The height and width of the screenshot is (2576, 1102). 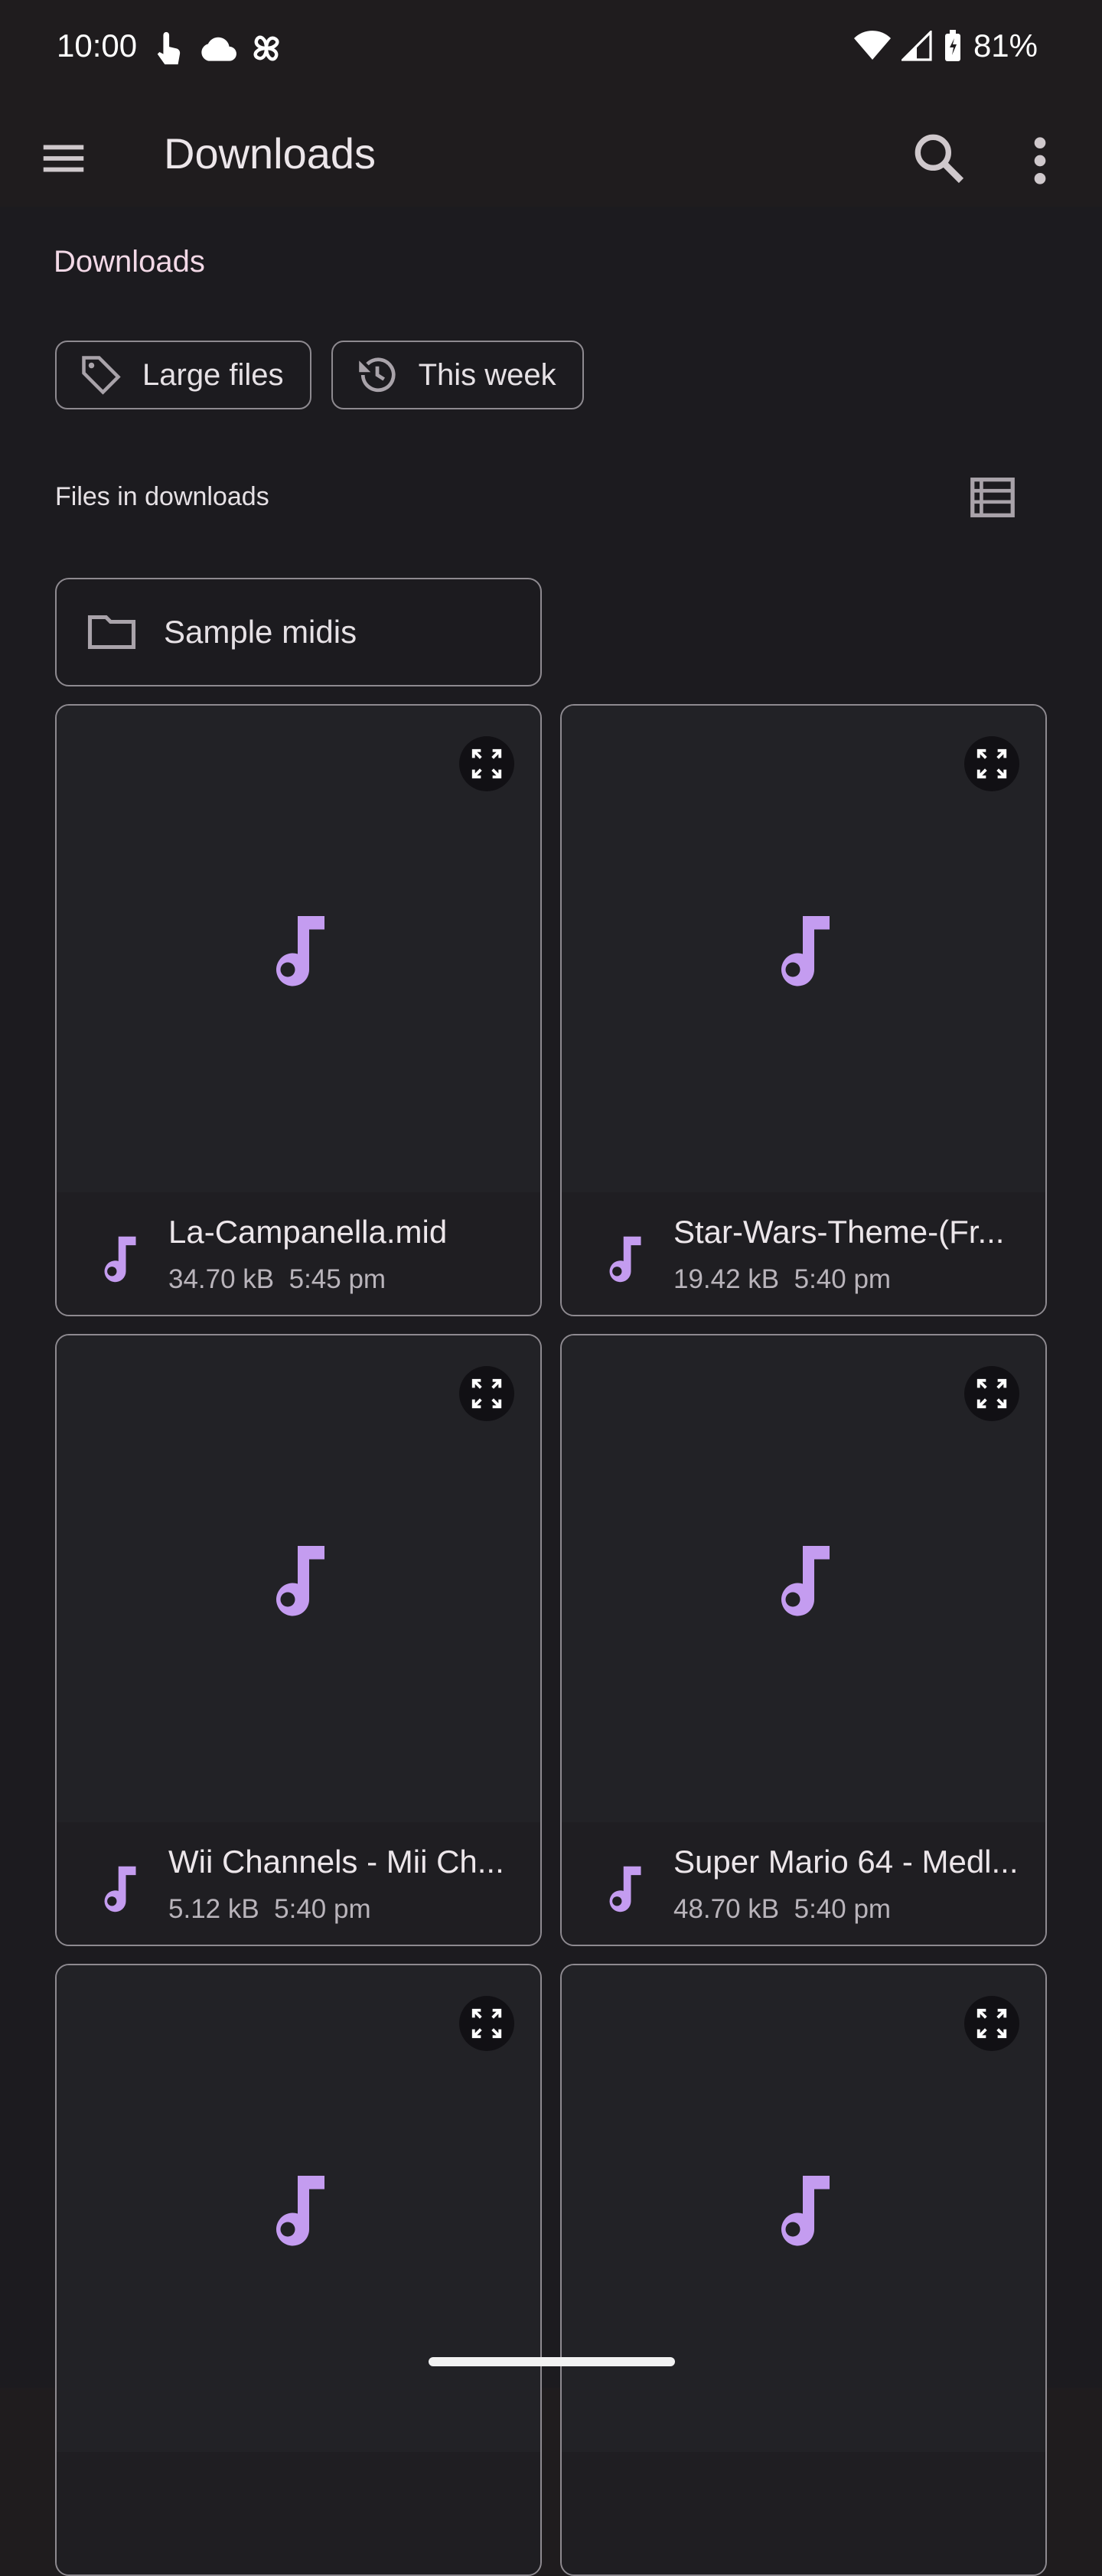 What do you see at coordinates (1005, 46) in the screenshot?
I see `battery-percent: 81%` at bounding box center [1005, 46].